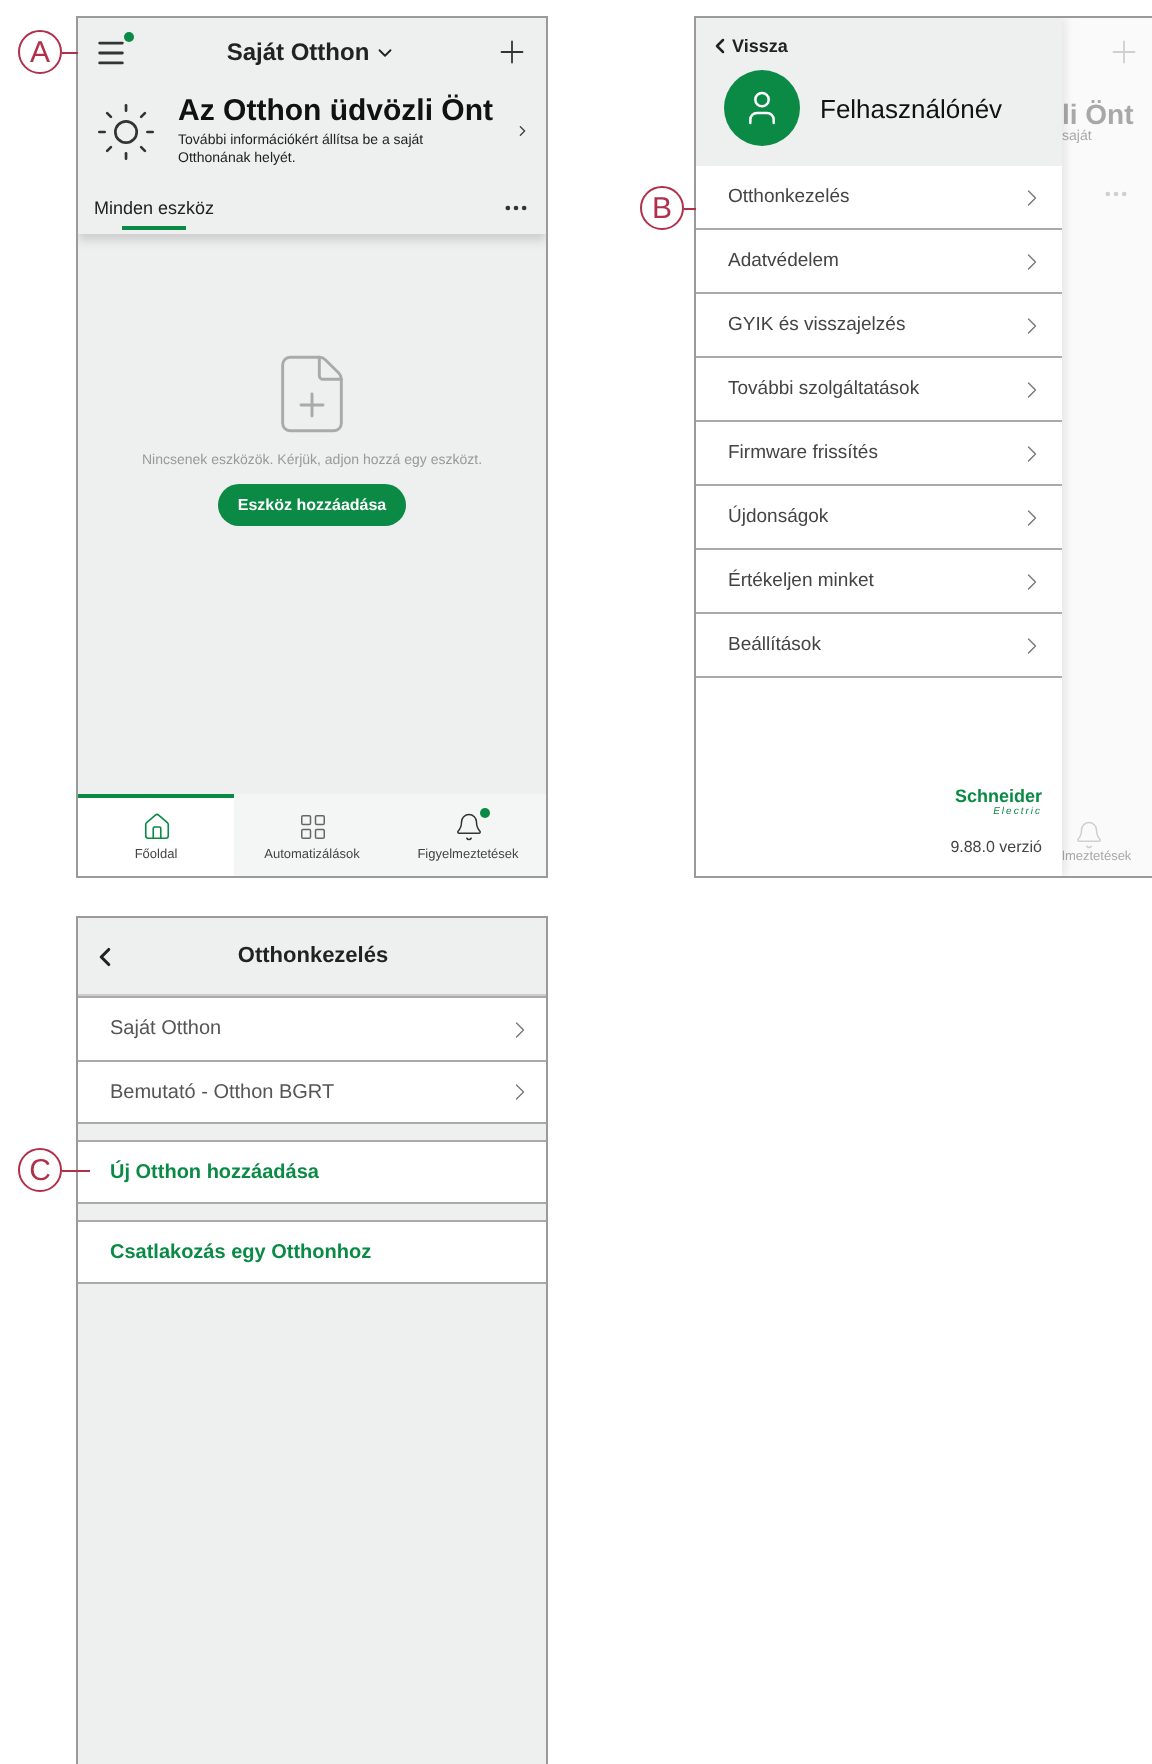  Describe the element at coordinates (748, 46) in the screenshot. I see `back-button: Vissza` at that location.